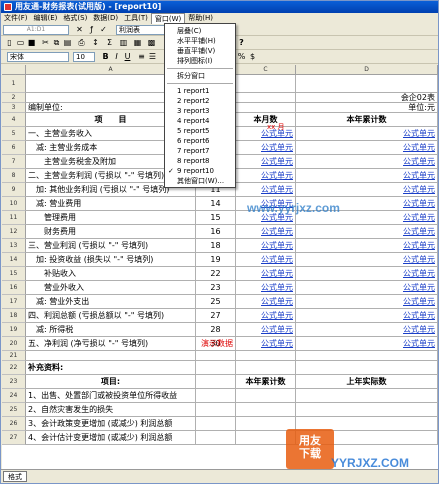 The image size is (439, 484). I want to click on cell-reference-box: A1:D1, so click(36, 30).